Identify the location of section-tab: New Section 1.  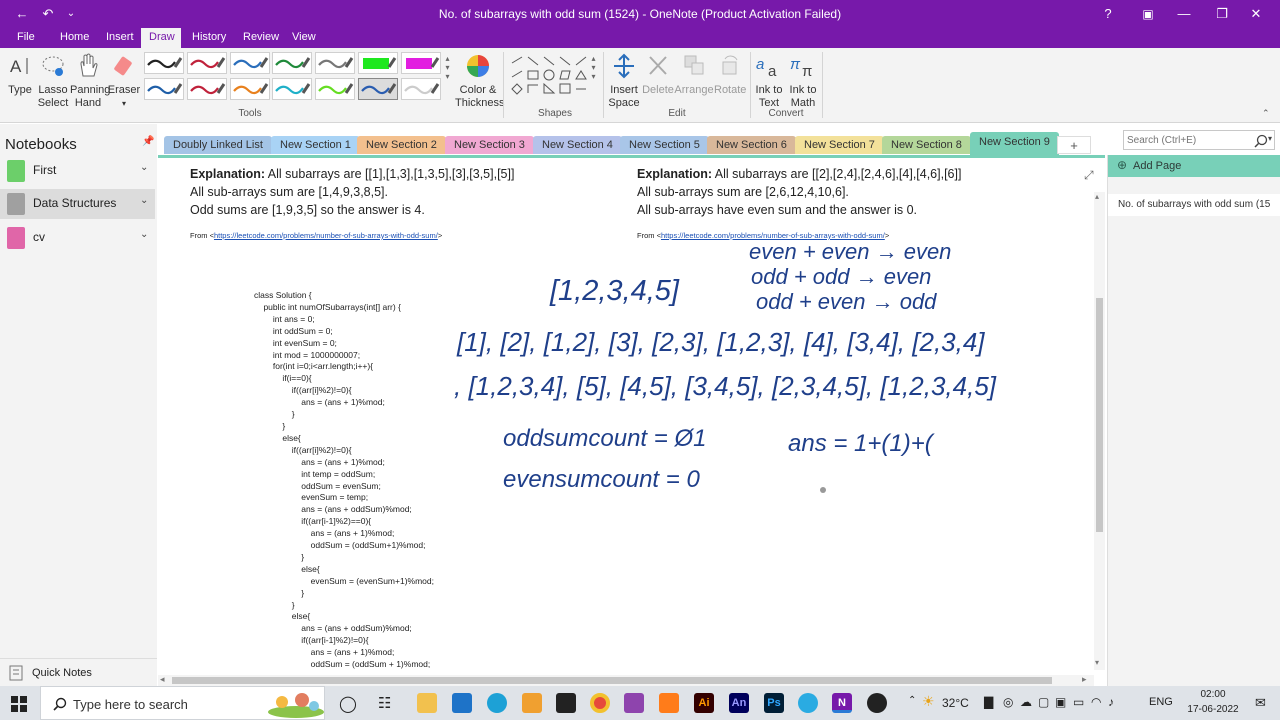
(315, 145).